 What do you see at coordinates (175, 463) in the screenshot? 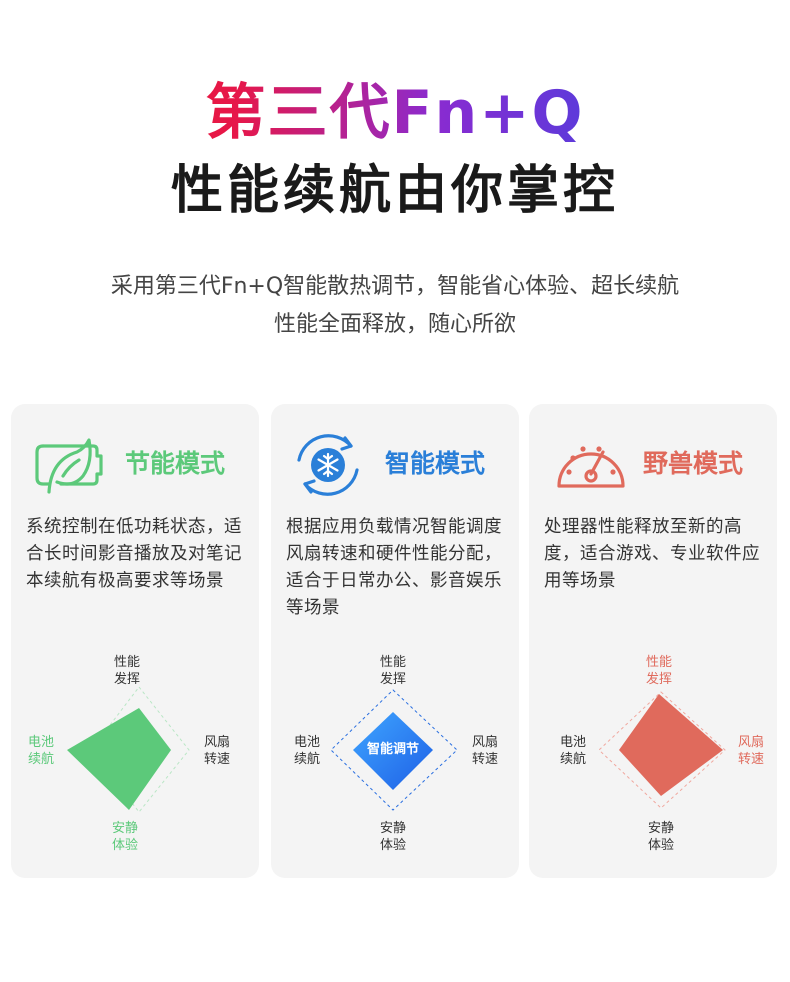
I see `mode-title-eco: 节能模式` at bounding box center [175, 463].